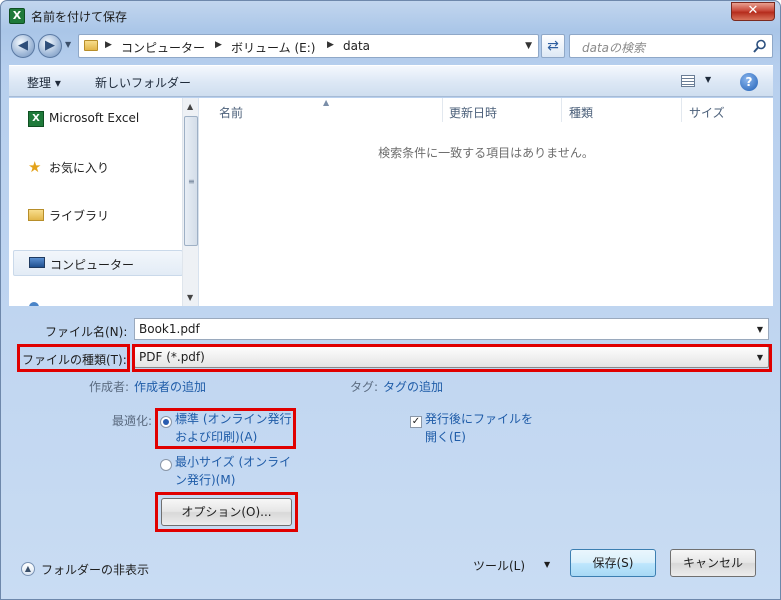  I want to click on scroll-thumb: ≡, so click(191, 181).